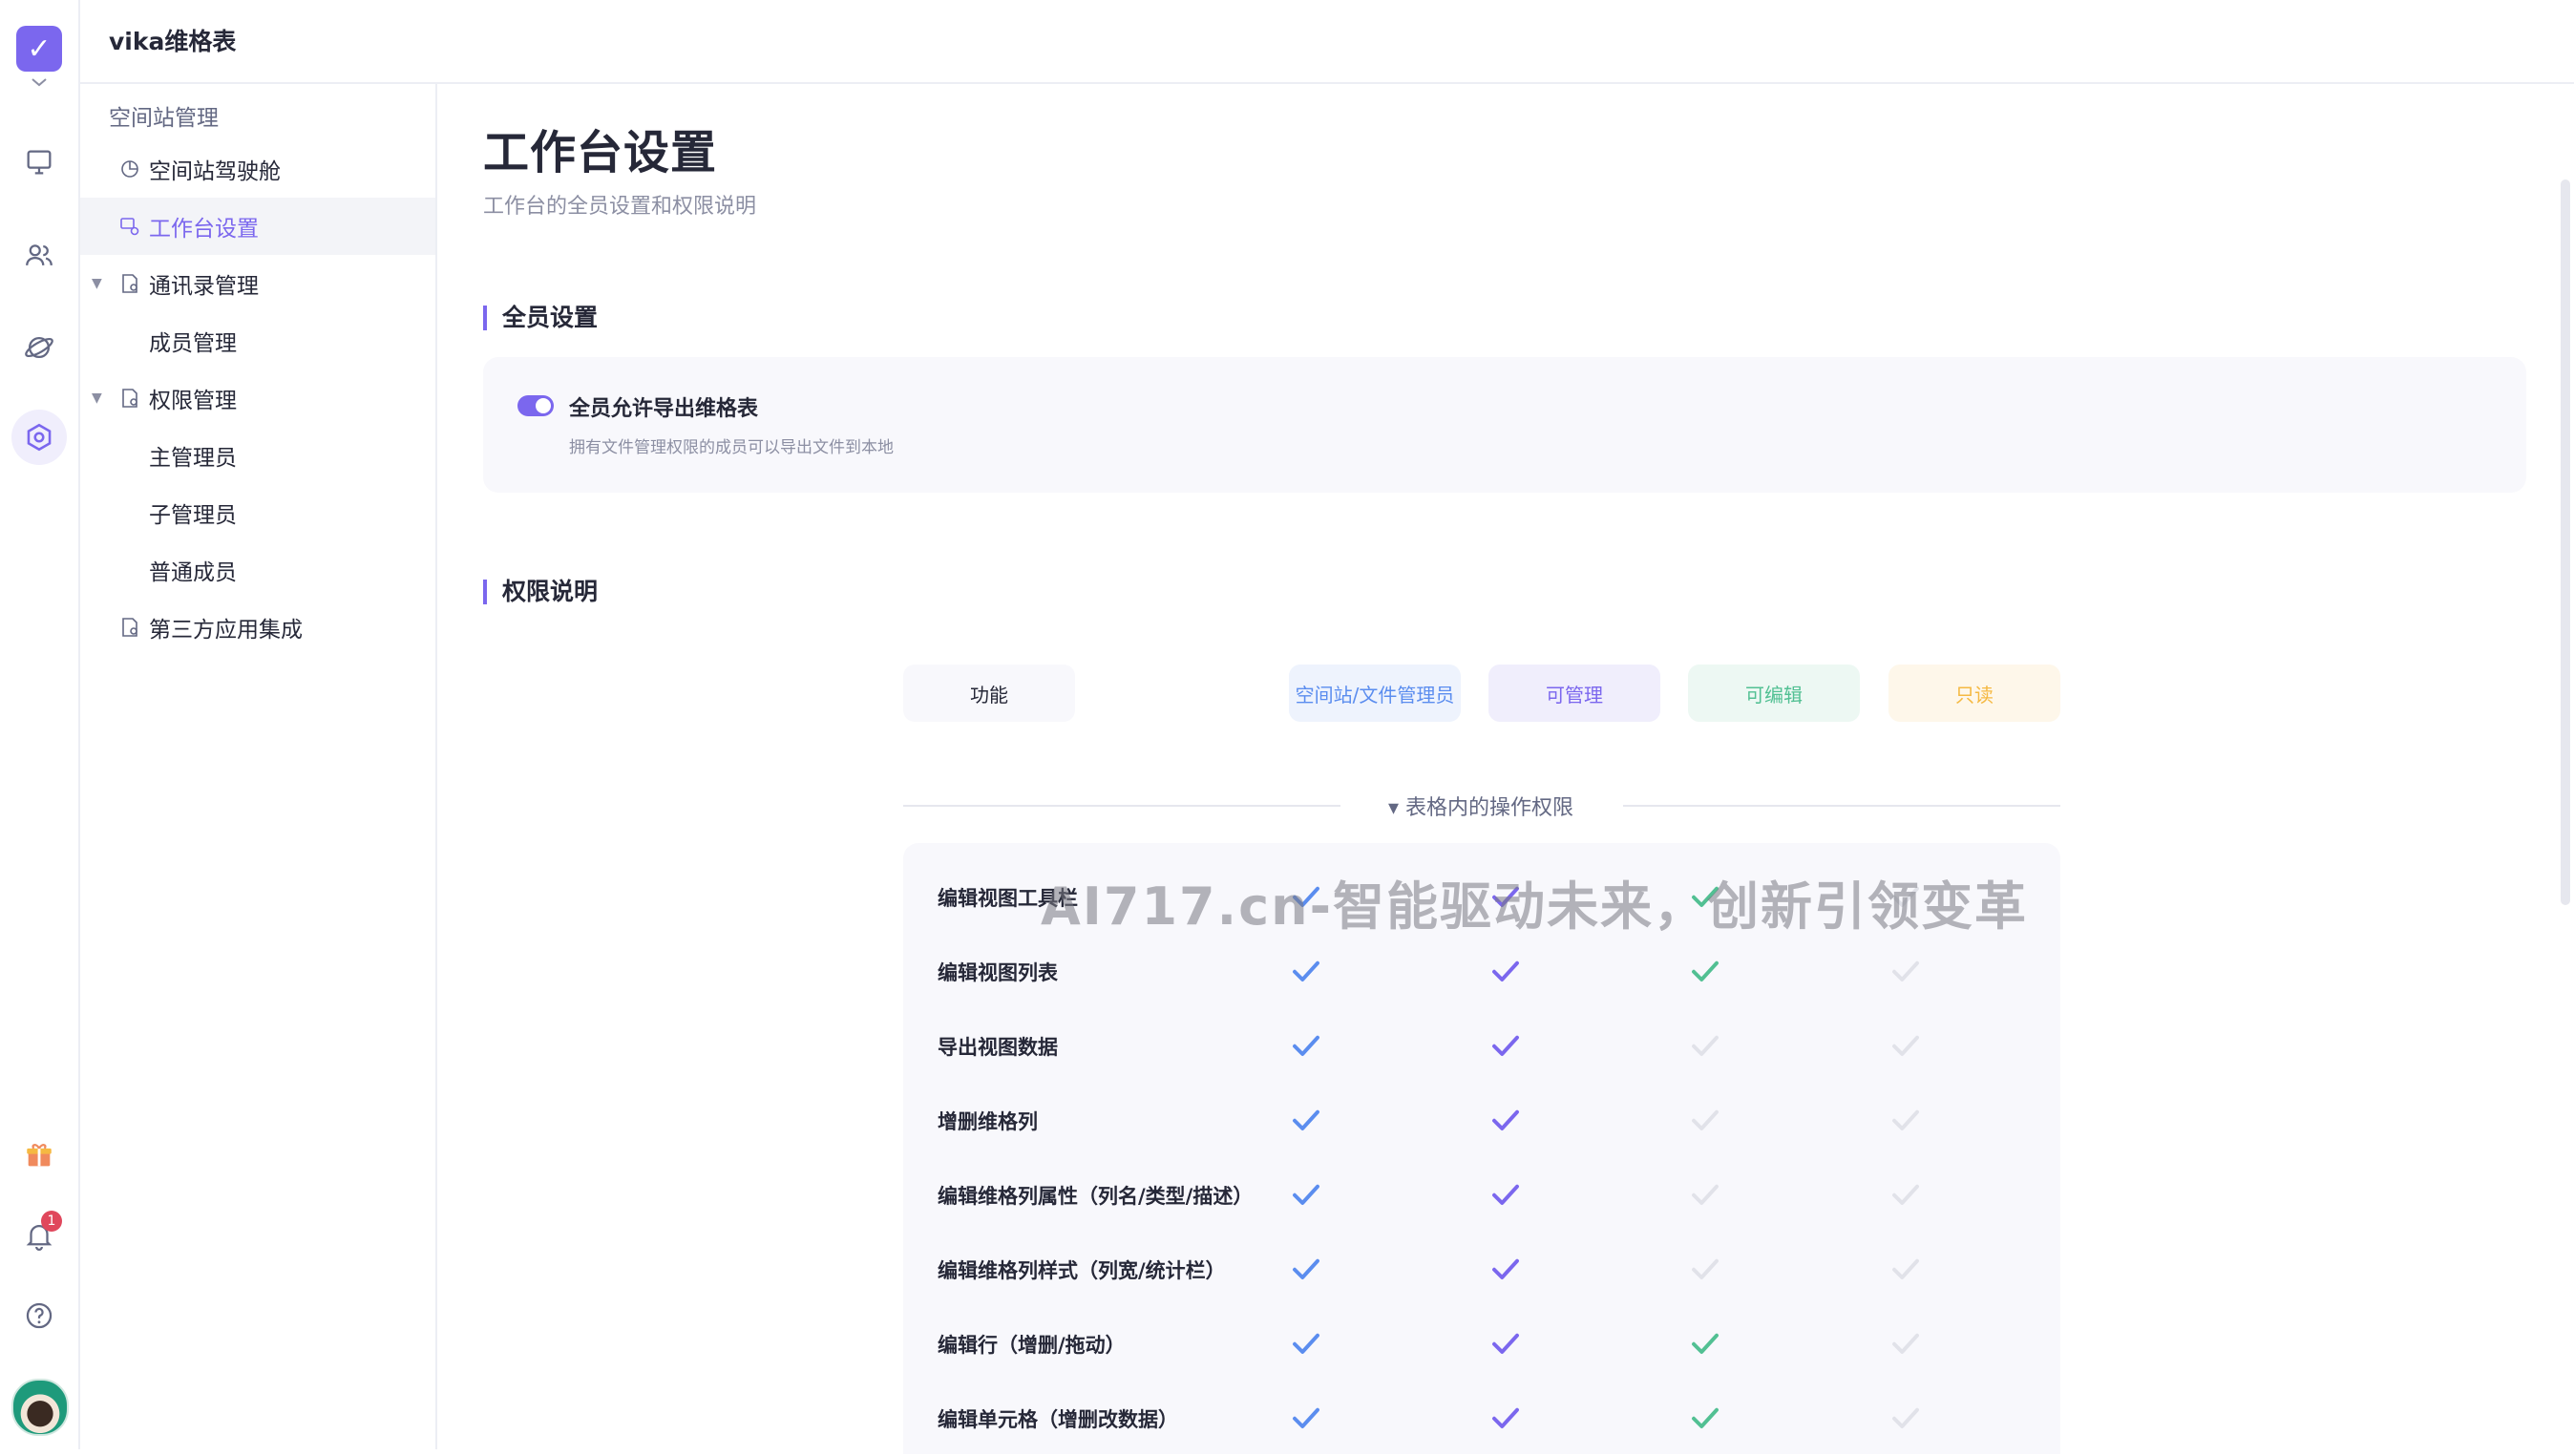 The image size is (2574, 1456). I want to click on export-toggle-description: 拥有文件管理权限的成员可以导出文件到本地, so click(731, 447).